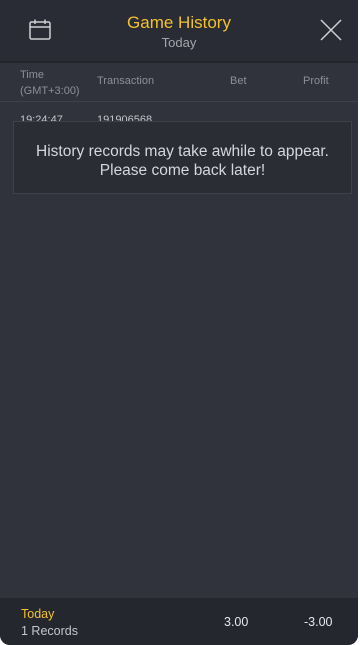  Describe the element at coordinates (331, 30) in the screenshot. I see `close-icon` at that location.